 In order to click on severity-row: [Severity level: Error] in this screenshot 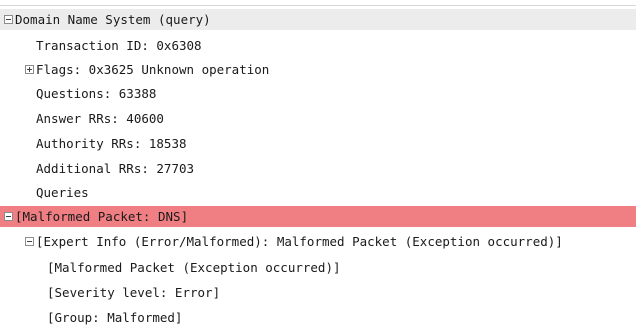, I will do `click(318, 292)`.